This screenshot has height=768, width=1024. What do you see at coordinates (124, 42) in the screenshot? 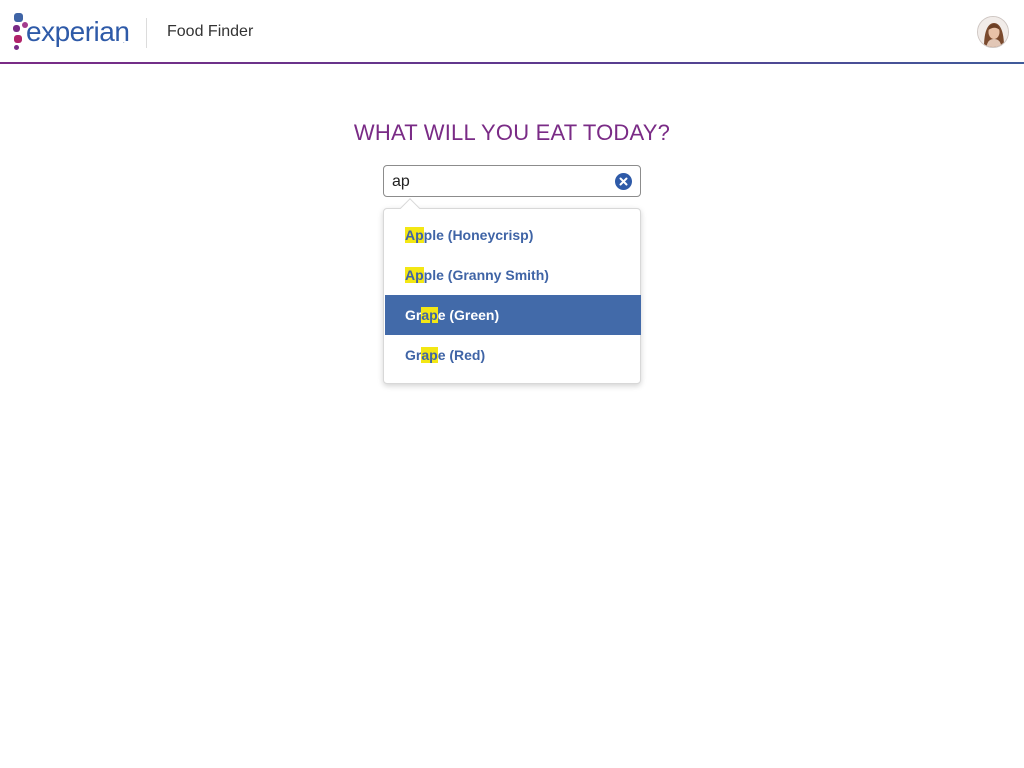
I see `logo-trademark: .` at bounding box center [124, 42].